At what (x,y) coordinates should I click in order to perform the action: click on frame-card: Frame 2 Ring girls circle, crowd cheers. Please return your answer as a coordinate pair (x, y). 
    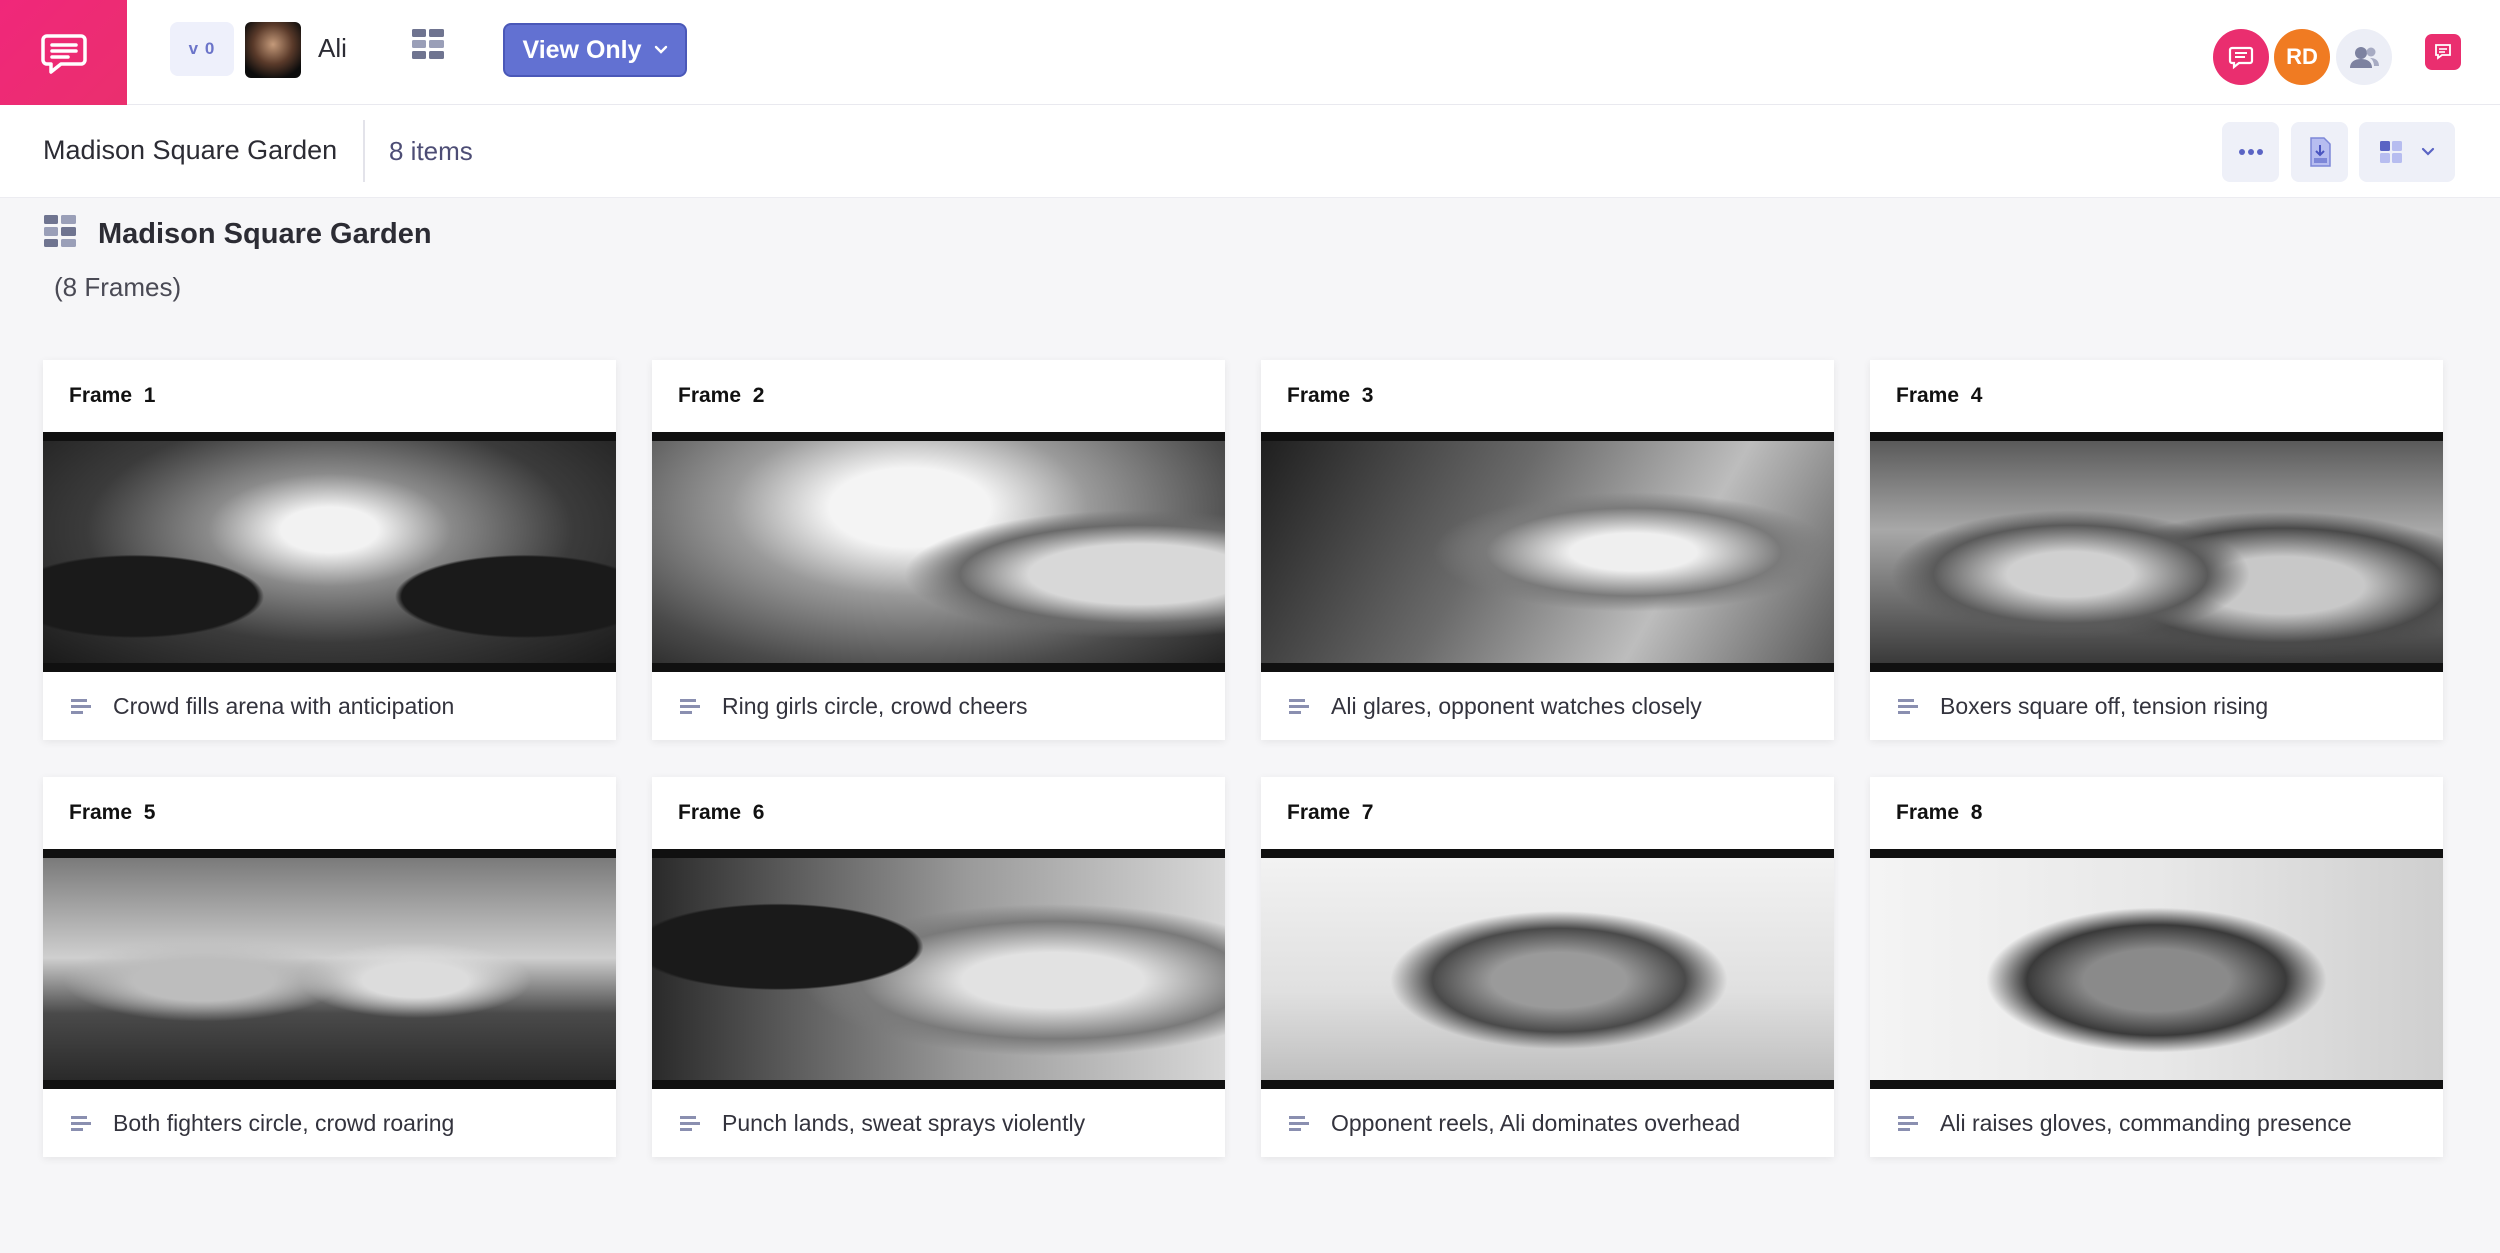
    Looking at the image, I should click on (938, 550).